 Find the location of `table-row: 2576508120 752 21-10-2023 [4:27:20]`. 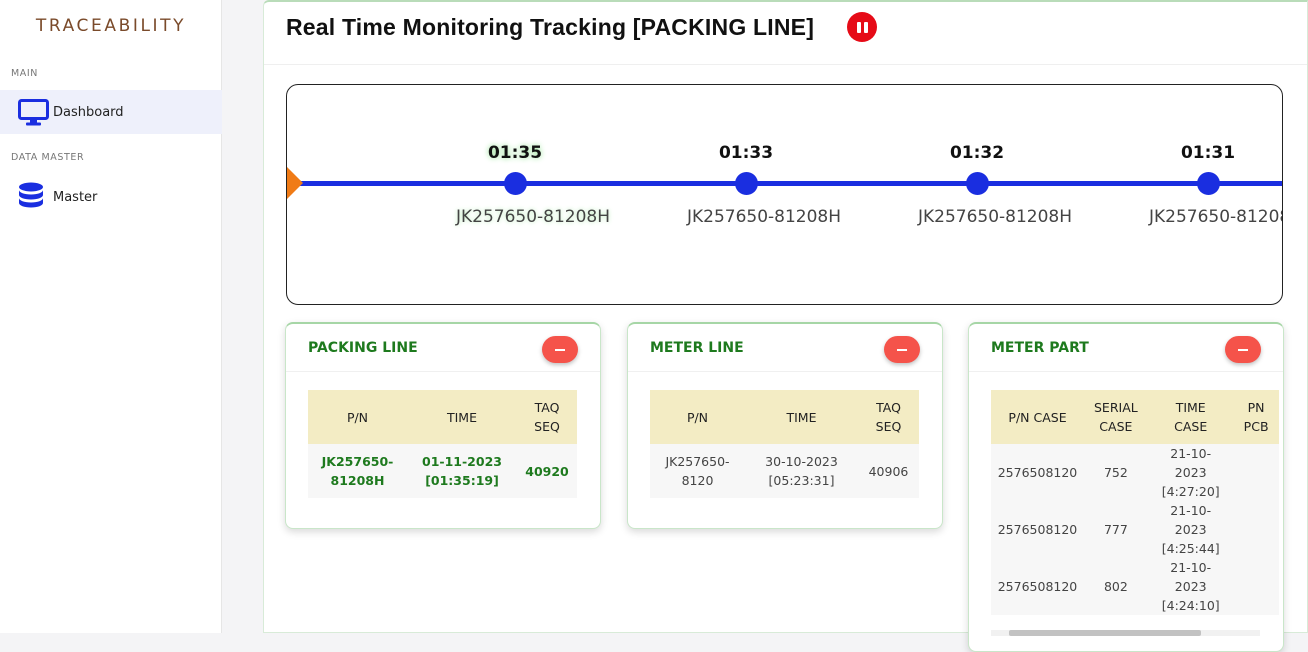

table-row: 2576508120 752 21-10-2023 [4:27:20] is located at coordinates (1135, 472).